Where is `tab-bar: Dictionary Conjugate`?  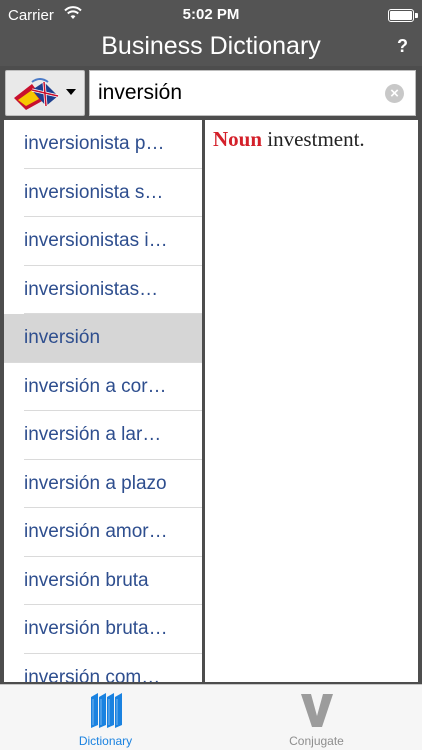
tab-bar: Dictionary Conjugate is located at coordinates (211, 717).